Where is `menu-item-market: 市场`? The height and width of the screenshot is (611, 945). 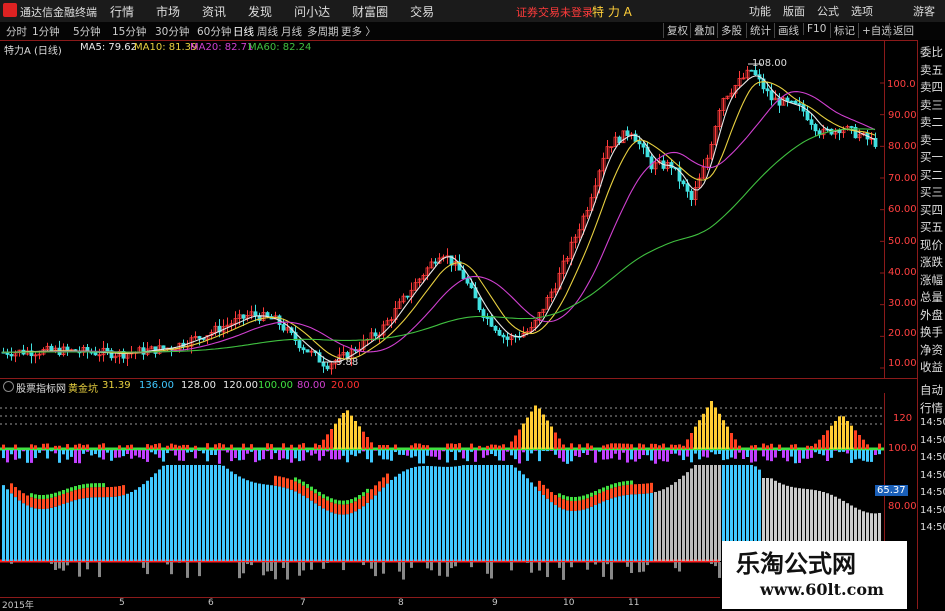
menu-item-market: 市场 is located at coordinates (168, 11).